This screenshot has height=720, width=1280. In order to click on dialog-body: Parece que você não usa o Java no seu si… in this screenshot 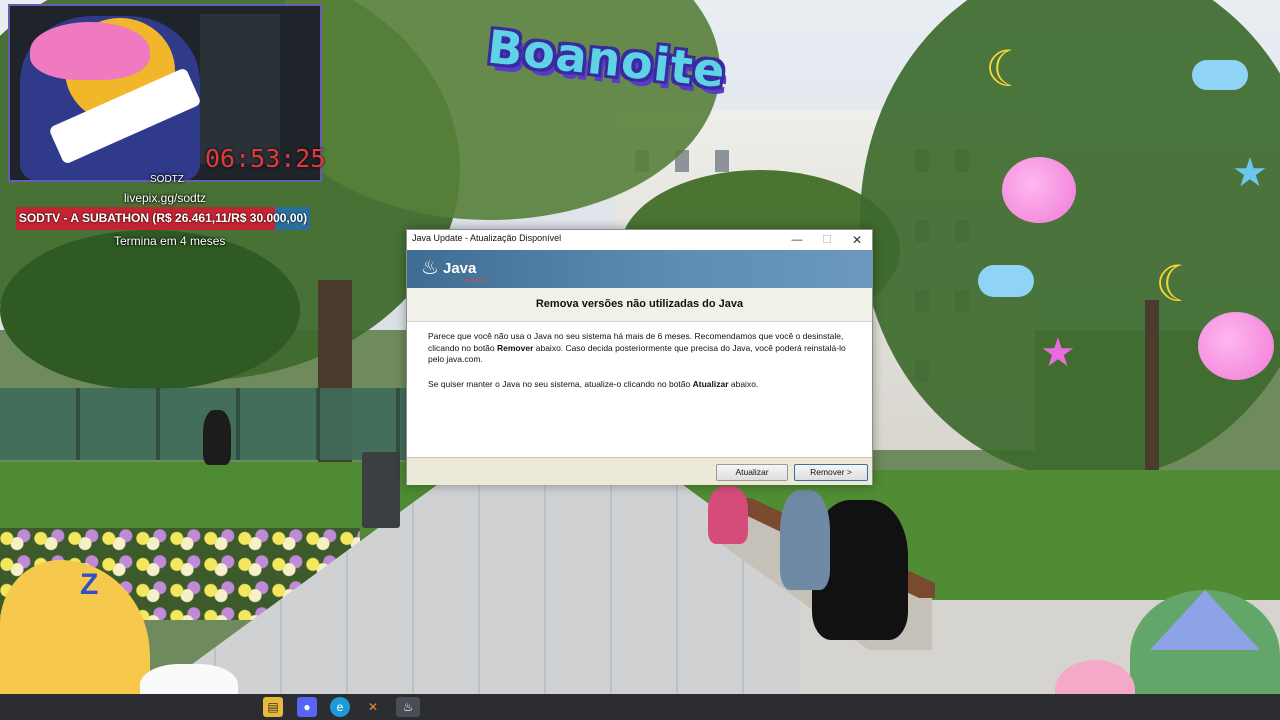, I will do `click(639, 389)`.